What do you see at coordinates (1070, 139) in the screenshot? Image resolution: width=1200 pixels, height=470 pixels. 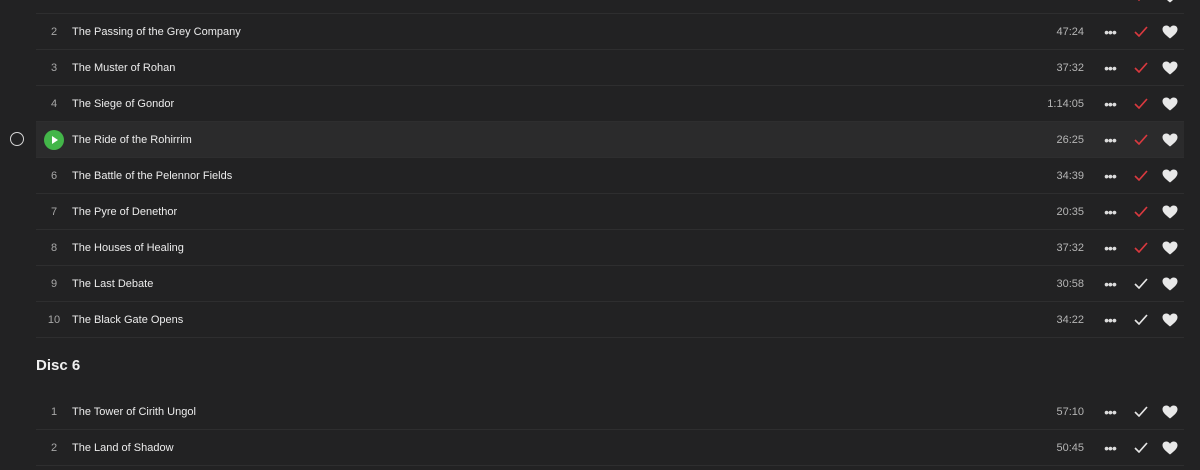 I see `track-duration: 26:25` at bounding box center [1070, 139].